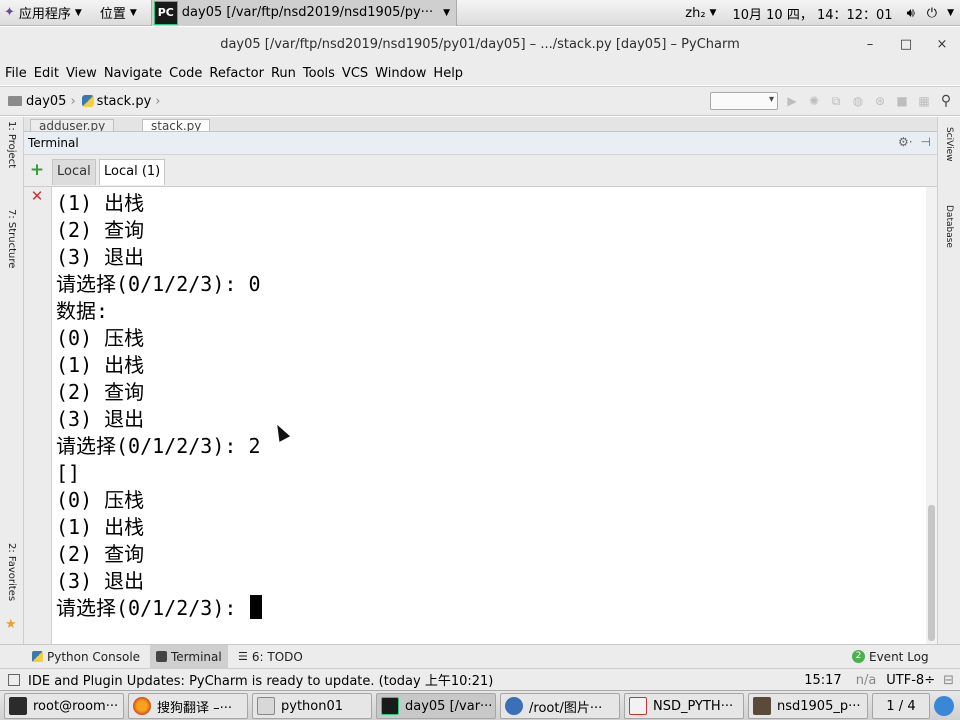 Image resolution: width=960 pixels, height=720 pixels. What do you see at coordinates (158, 101) in the screenshot?
I see `chevron-right-icon: ›` at bounding box center [158, 101].